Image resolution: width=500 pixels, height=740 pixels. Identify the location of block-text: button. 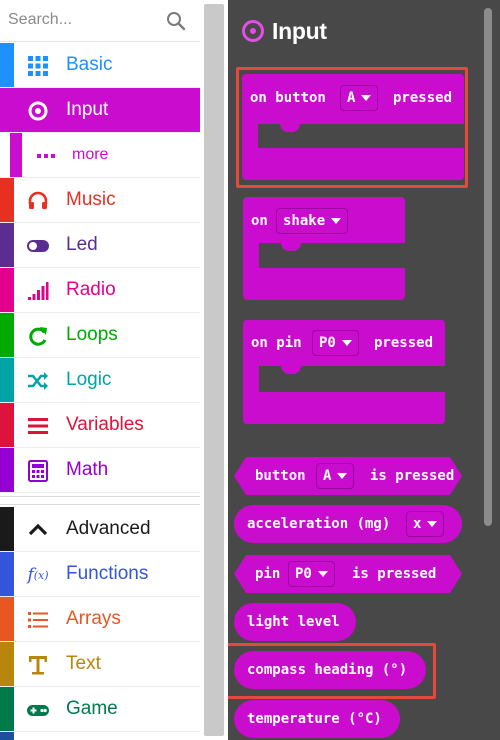
(280, 476).